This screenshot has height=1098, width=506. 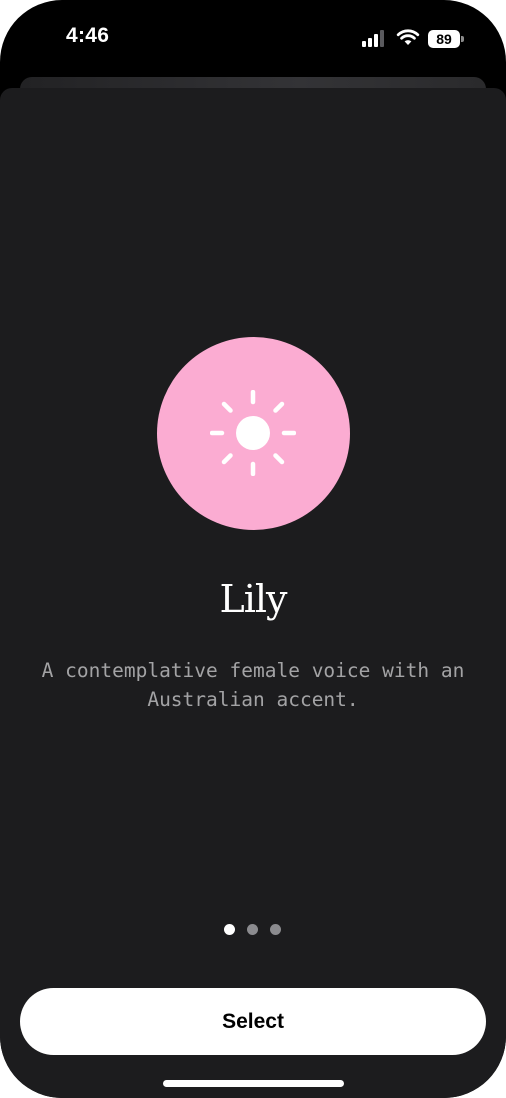 I want to click on battery-icon: 89, so click(x=446, y=39).